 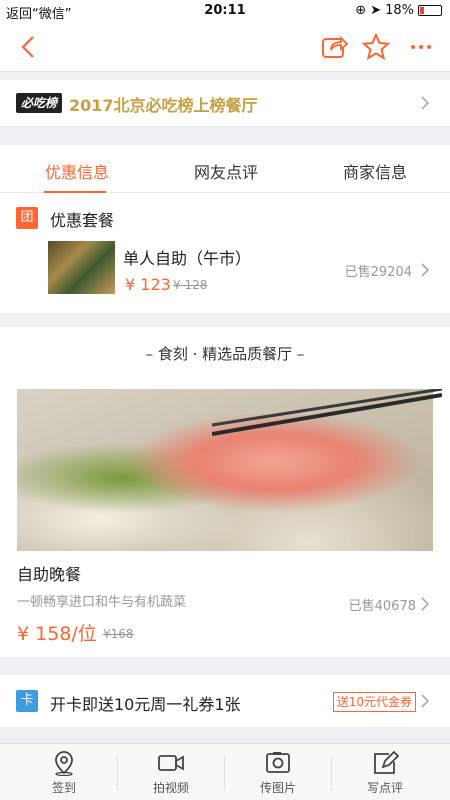 I want to click on tab-reviews: 网友点评, so click(x=226, y=171).